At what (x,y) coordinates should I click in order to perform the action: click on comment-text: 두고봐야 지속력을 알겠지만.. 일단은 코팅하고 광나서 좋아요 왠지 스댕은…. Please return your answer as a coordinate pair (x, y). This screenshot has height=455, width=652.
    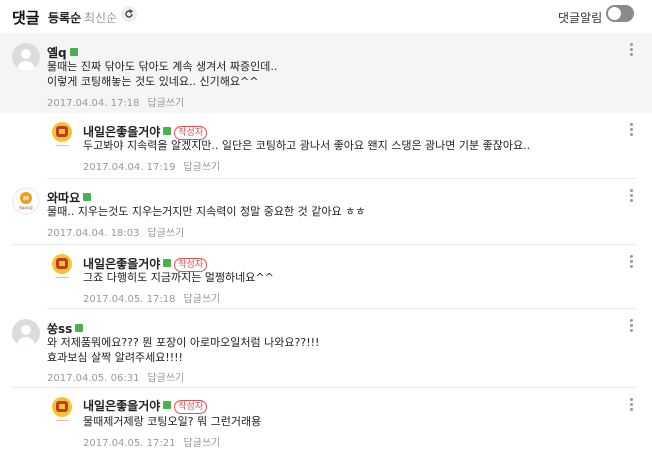
    Looking at the image, I should click on (307, 145).